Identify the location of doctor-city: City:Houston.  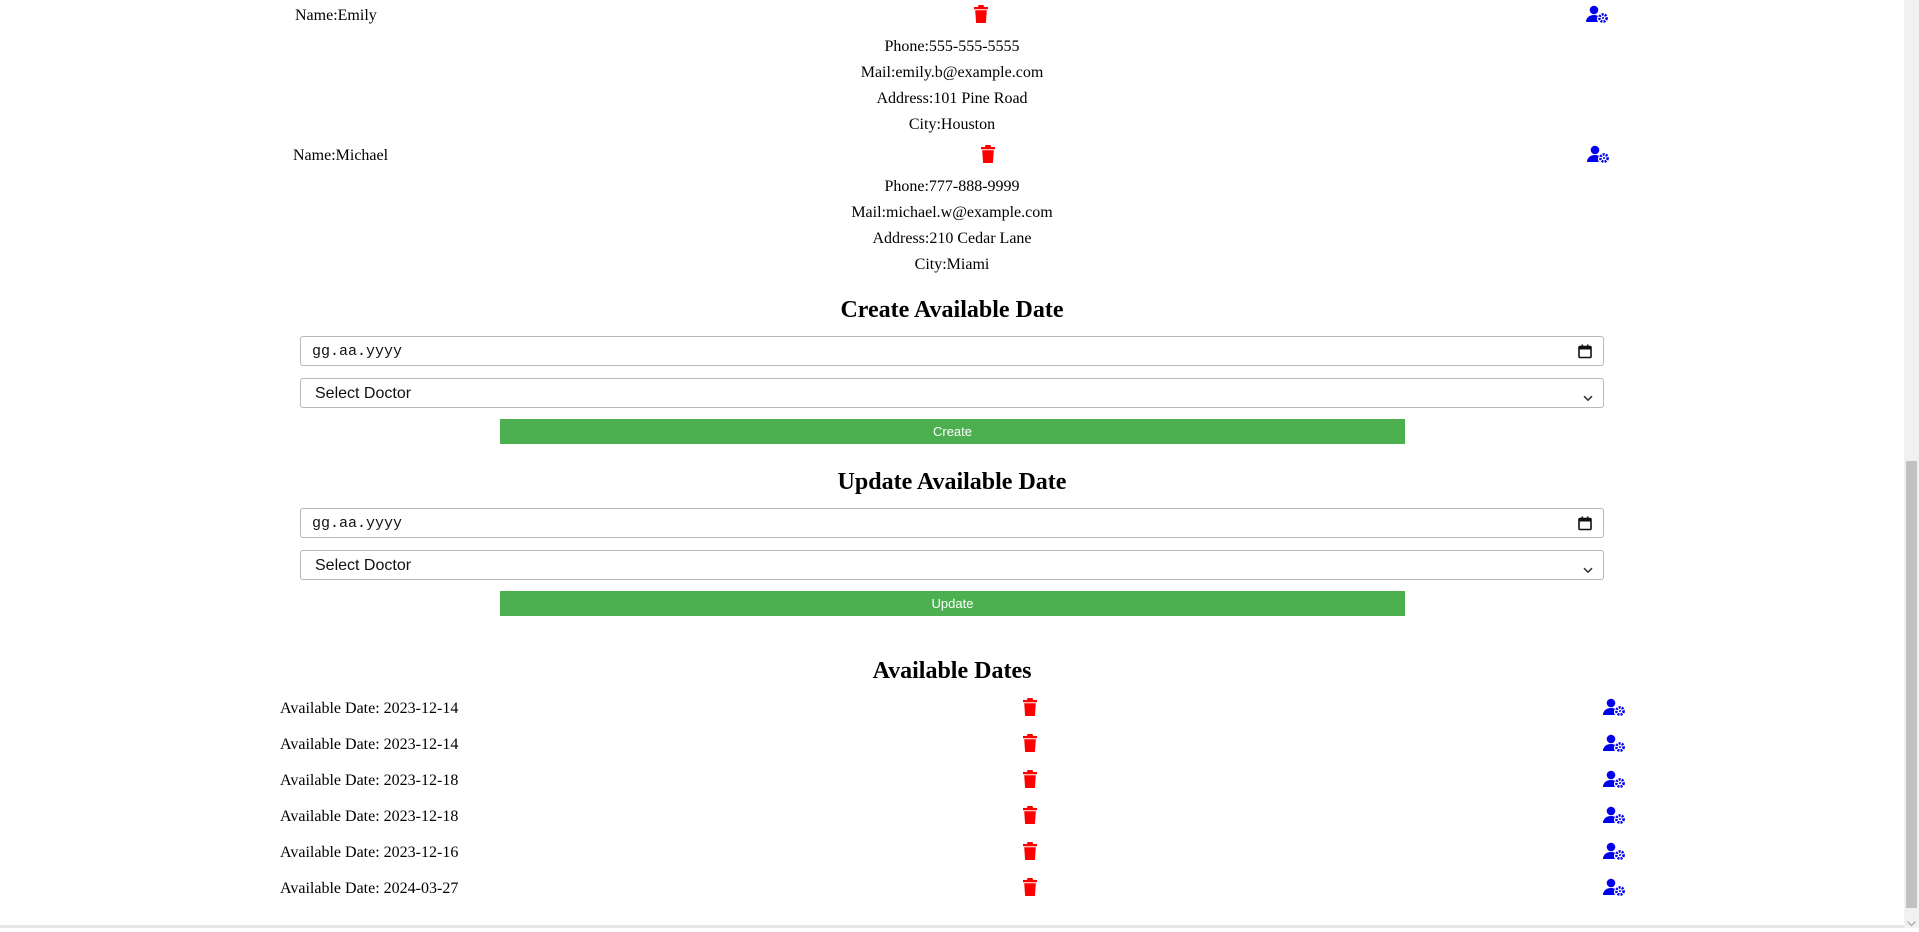
(952, 124).